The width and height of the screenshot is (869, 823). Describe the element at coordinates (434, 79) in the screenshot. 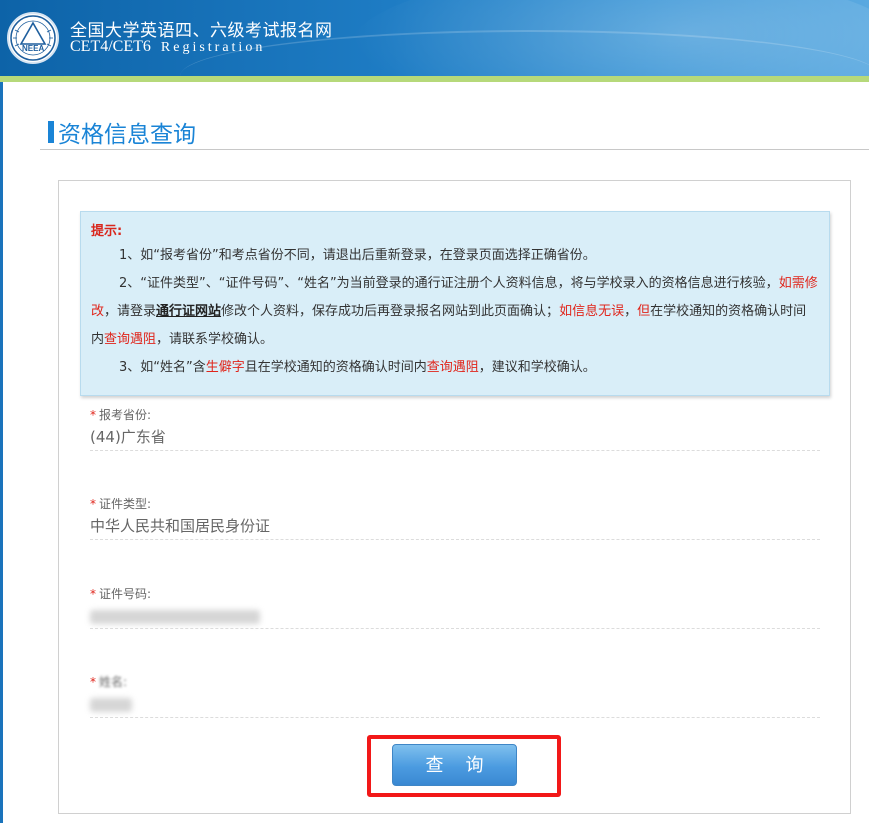

I see `header-stripe` at that location.